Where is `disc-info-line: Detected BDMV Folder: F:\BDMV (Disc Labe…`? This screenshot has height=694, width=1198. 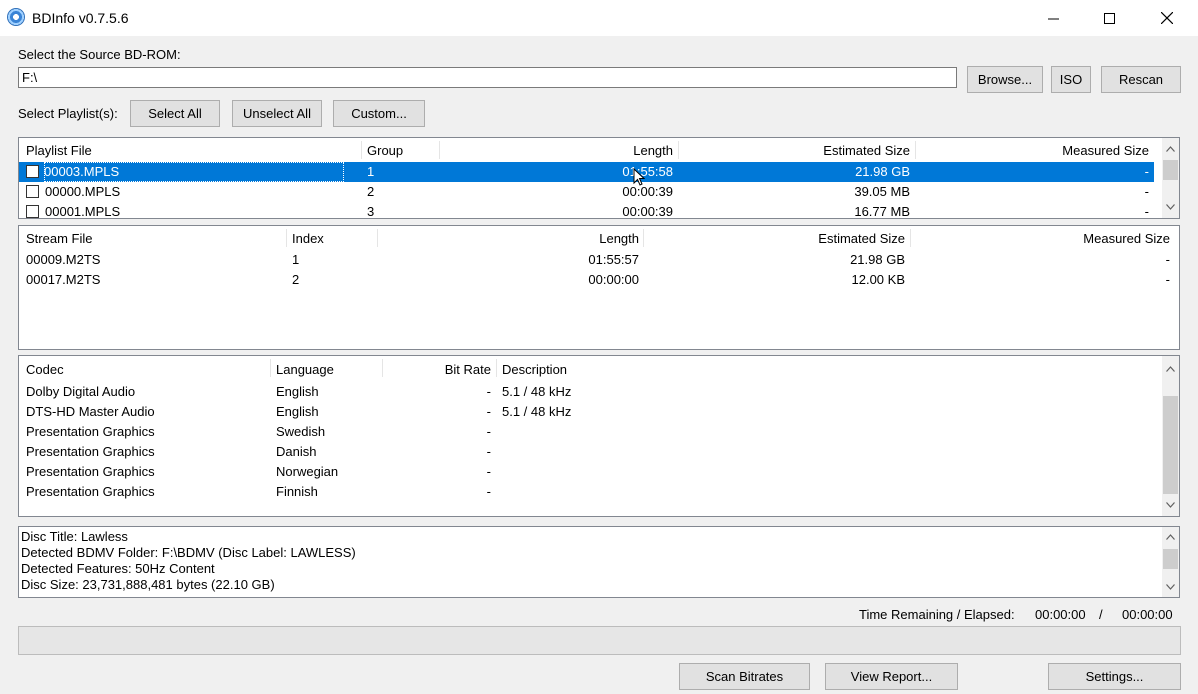 disc-info-line: Detected BDMV Folder: F:\BDMV (Disc Labe… is located at coordinates (188, 552).